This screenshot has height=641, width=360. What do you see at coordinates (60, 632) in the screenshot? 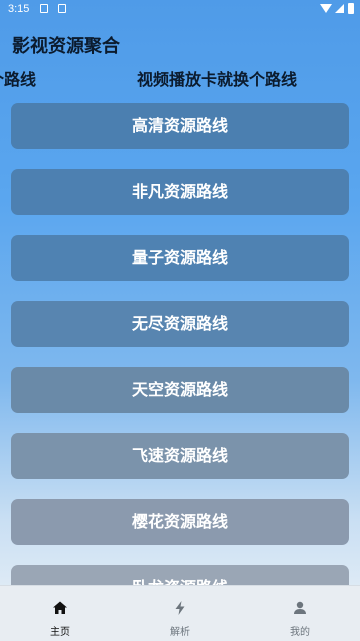
I see `nav-label-home: 主页` at bounding box center [60, 632].